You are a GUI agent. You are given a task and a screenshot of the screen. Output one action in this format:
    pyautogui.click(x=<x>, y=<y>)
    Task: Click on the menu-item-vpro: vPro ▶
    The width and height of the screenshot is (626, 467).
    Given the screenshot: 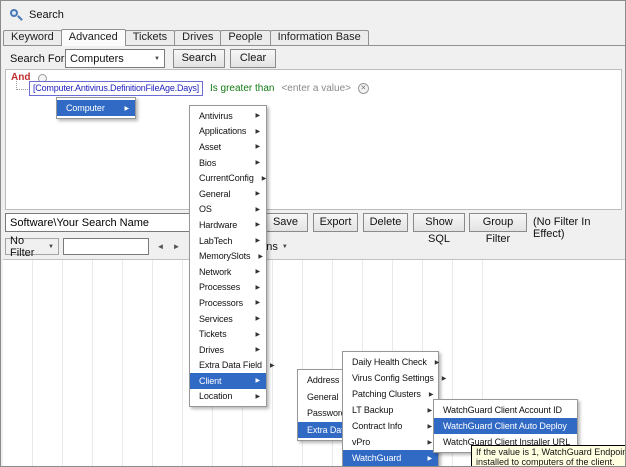 What is the action you would take?
    pyautogui.click(x=390, y=442)
    